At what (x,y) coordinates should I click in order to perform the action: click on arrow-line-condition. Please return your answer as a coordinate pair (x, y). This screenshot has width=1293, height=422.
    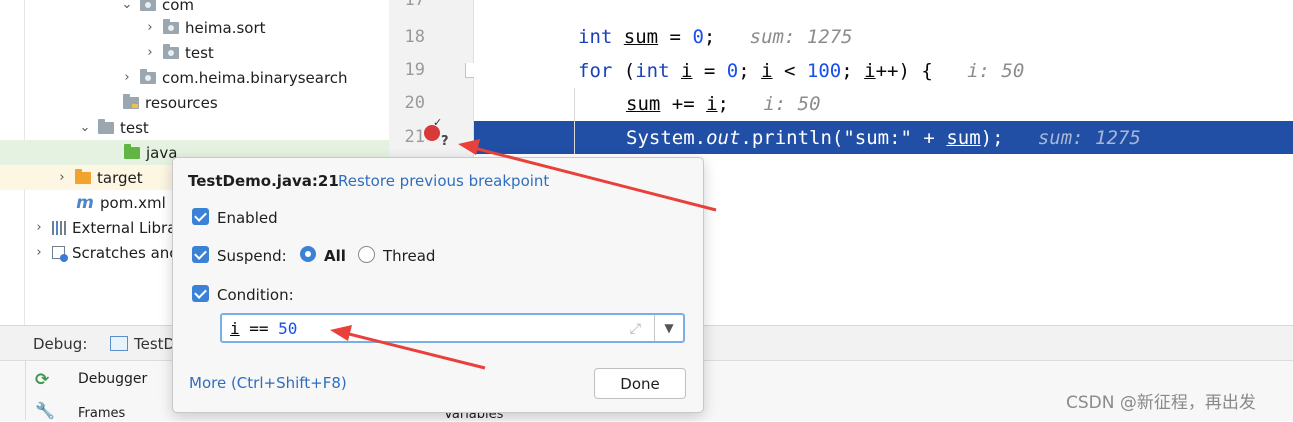
    Looking at the image, I should click on (415, 350).